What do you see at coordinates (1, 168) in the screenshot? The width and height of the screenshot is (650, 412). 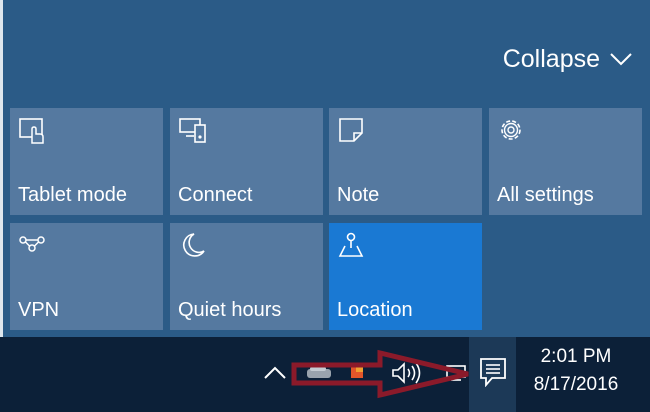 I see `panel-edge` at bounding box center [1, 168].